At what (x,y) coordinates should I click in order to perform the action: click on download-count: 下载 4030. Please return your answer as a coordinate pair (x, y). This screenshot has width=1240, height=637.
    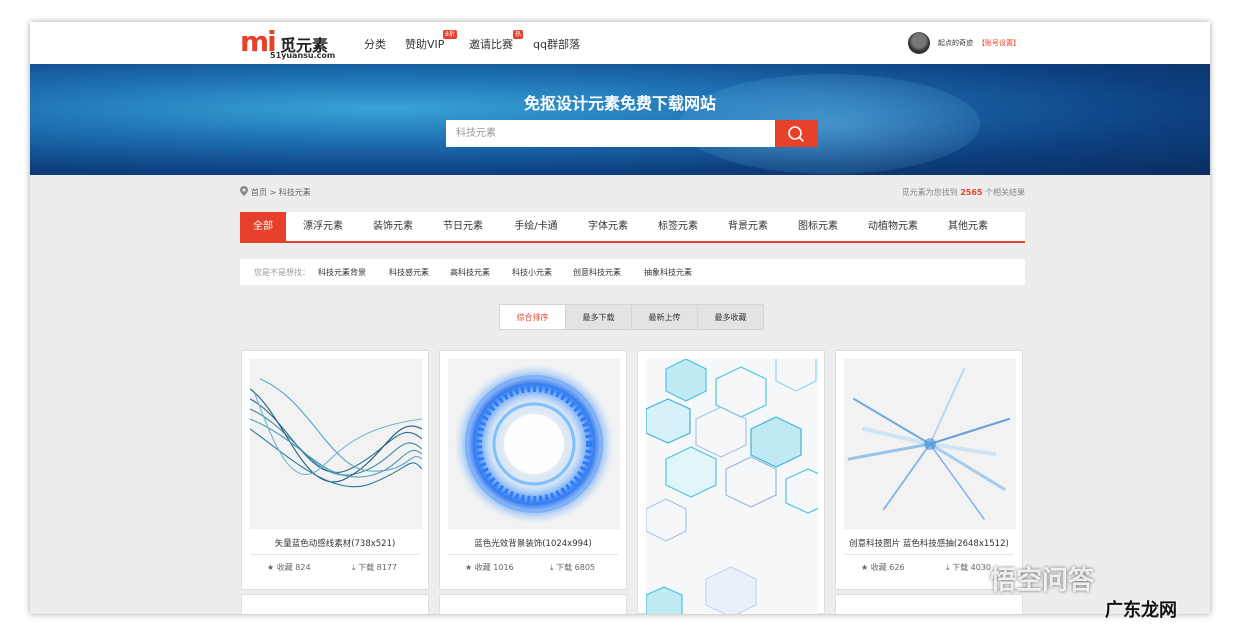
    Looking at the image, I should click on (971, 567).